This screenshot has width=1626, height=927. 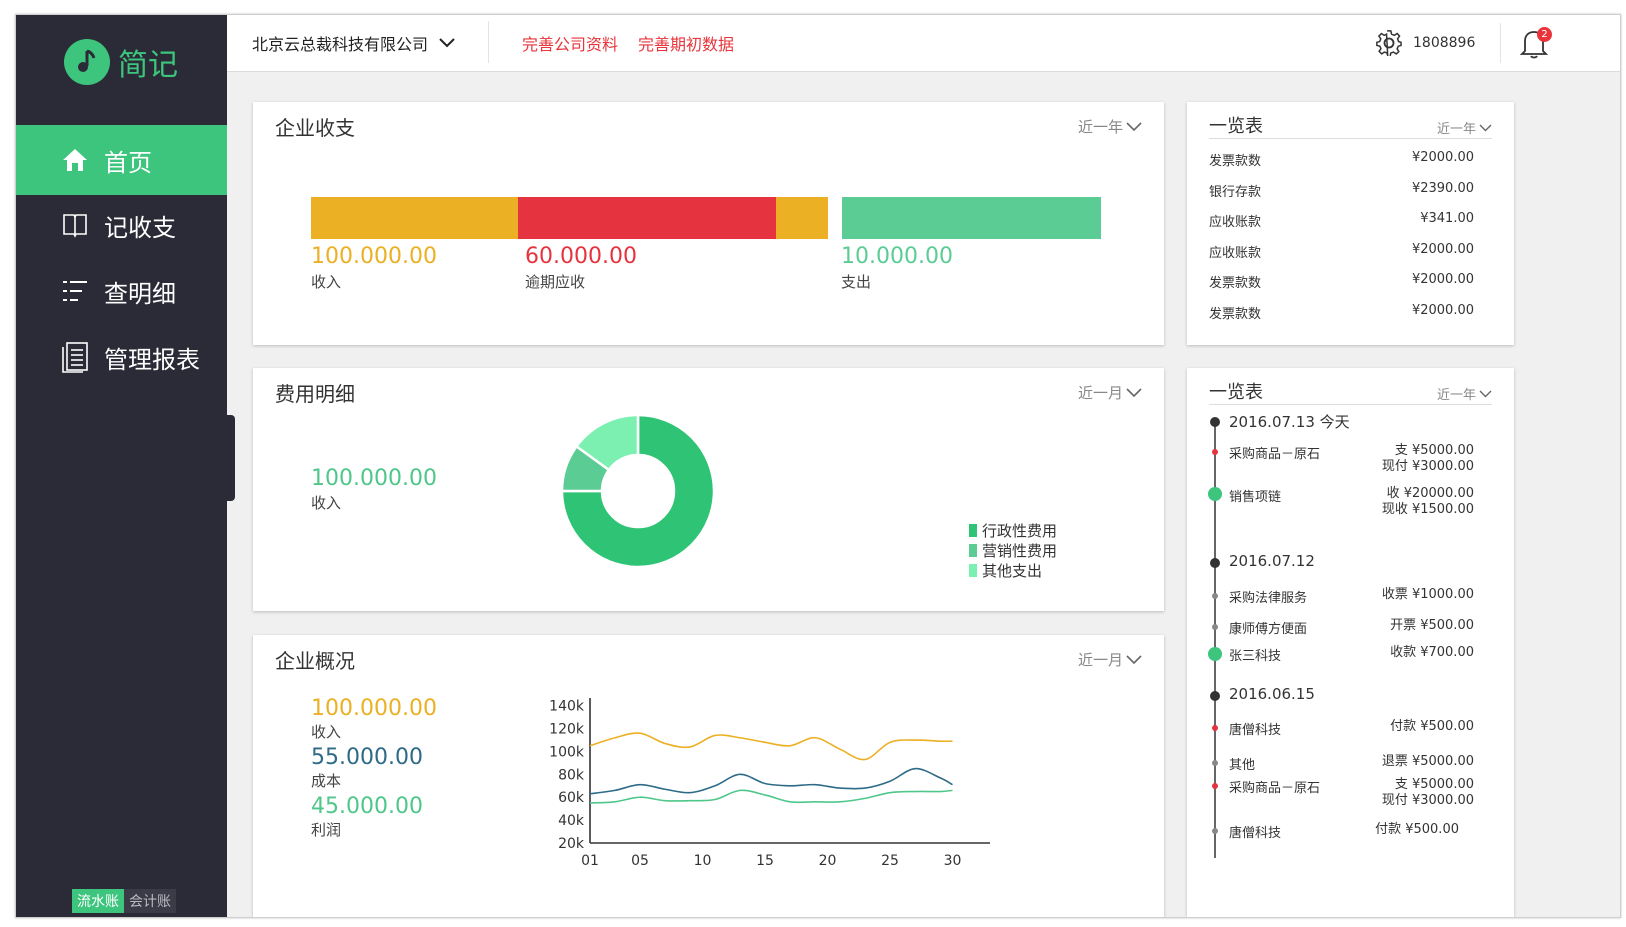 I want to click on card-title: 企业收支, so click(x=315, y=128).